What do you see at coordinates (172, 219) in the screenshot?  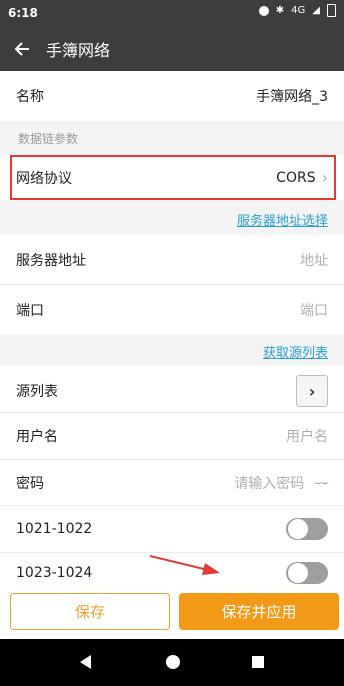 I see `server-select-bar: 服务器地址选择` at bounding box center [172, 219].